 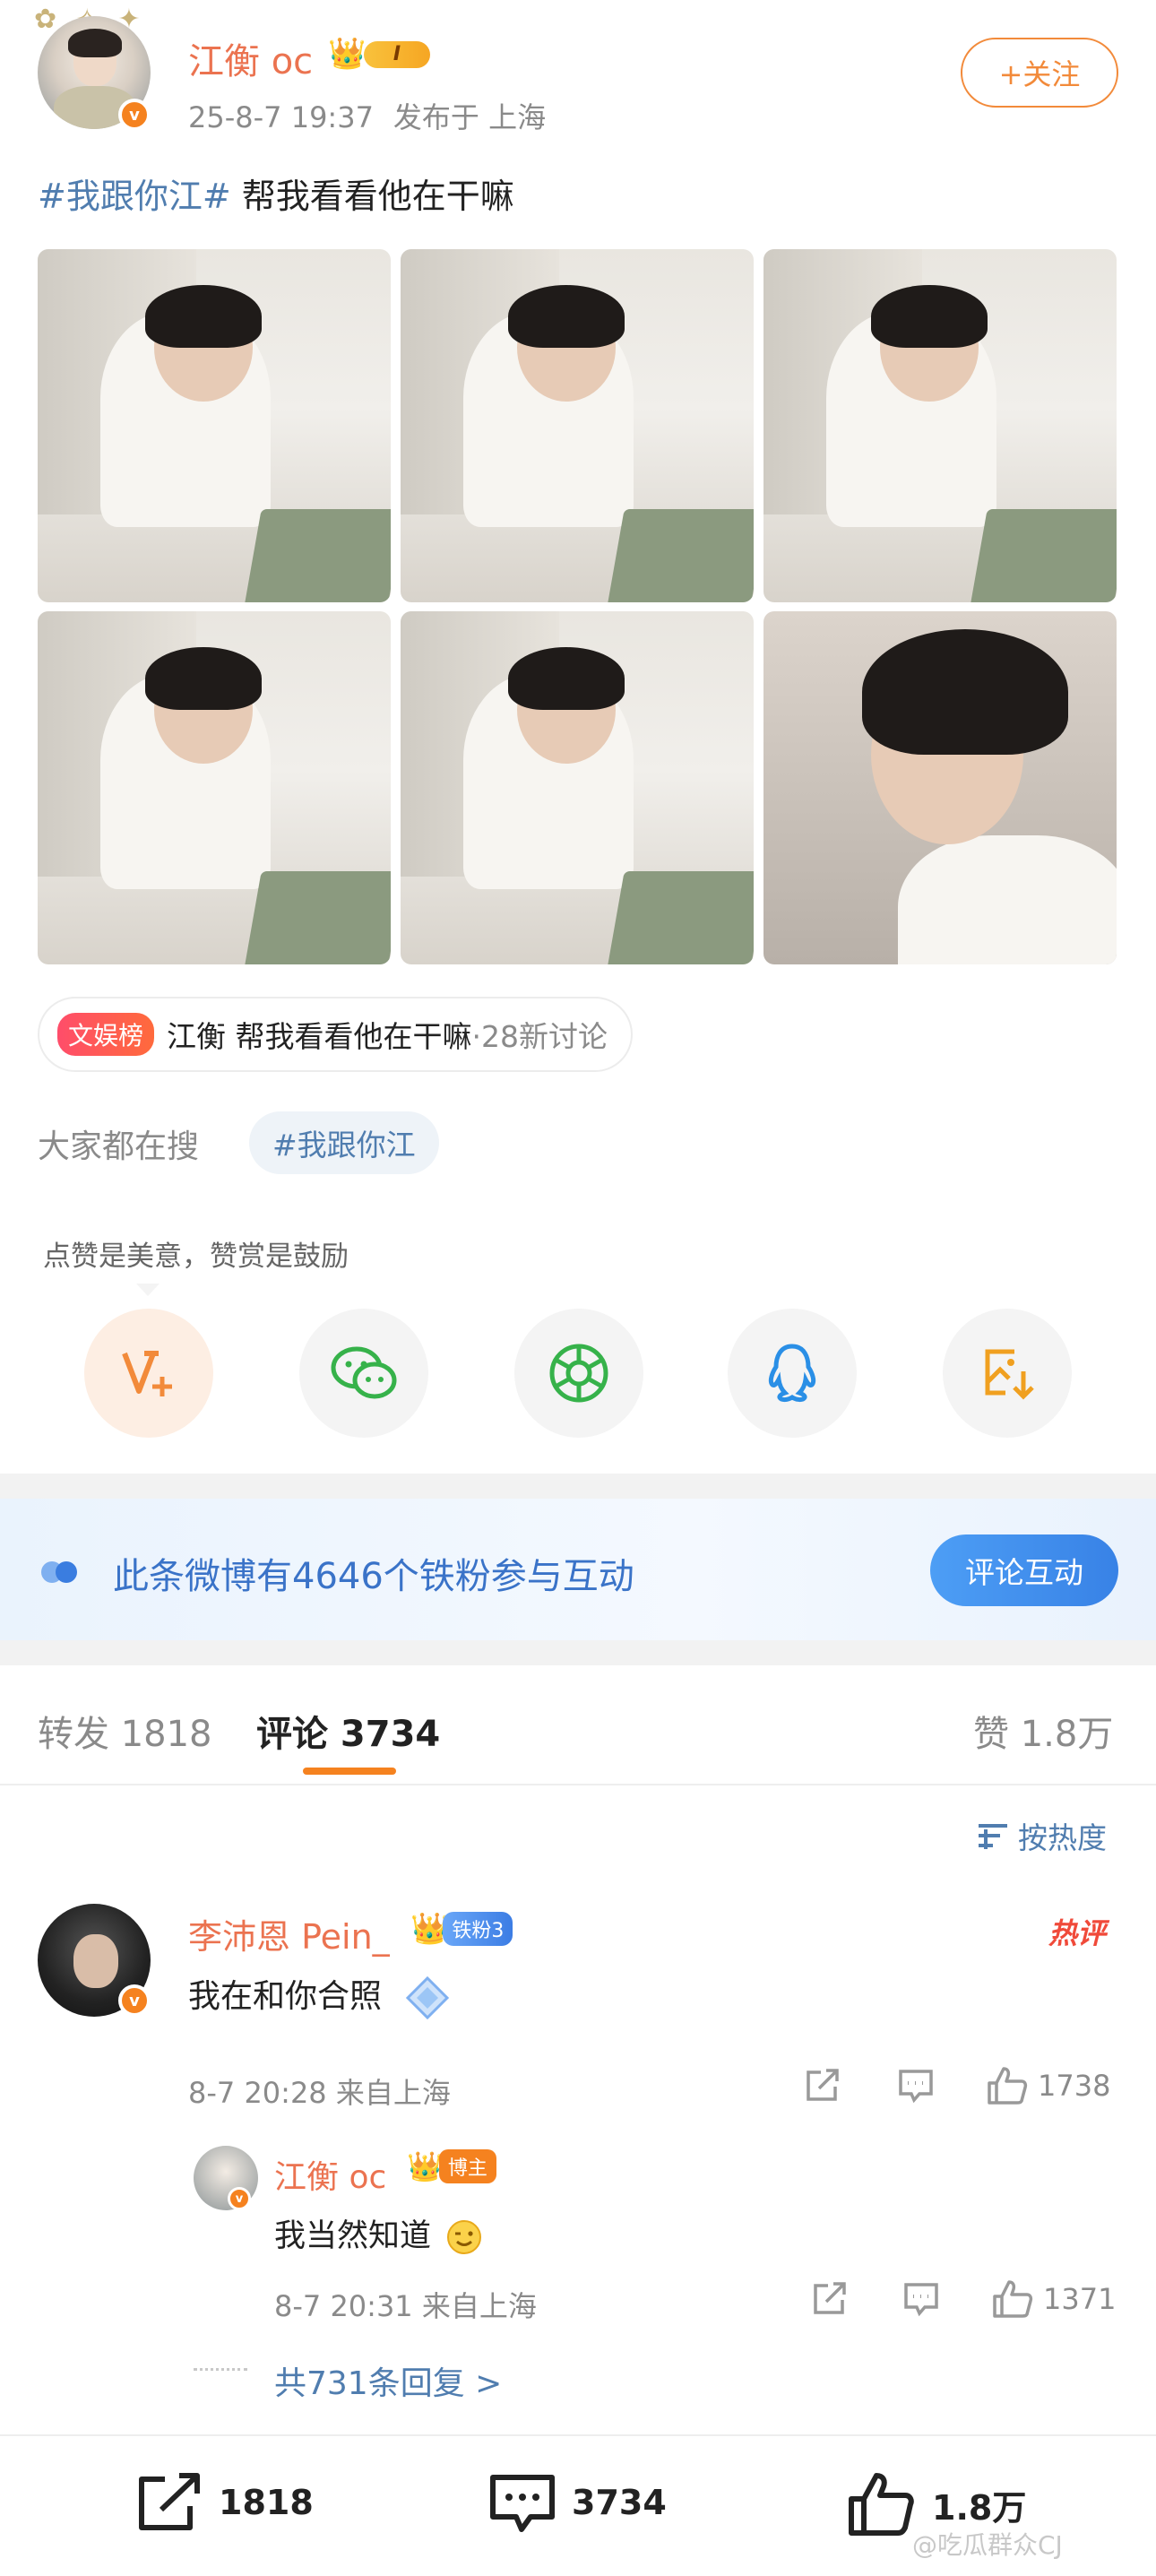 What do you see at coordinates (397, 54) in the screenshot?
I see `member-level: I` at bounding box center [397, 54].